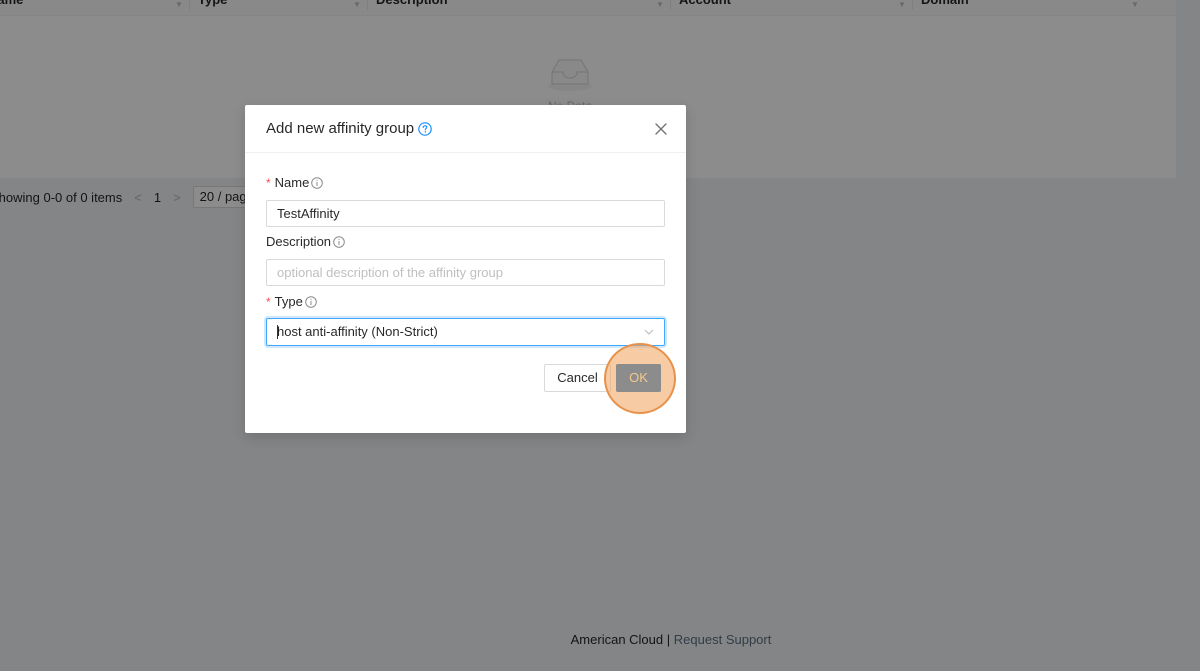 The width and height of the screenshot is (1200, 671). Describe the element at coordinates (288, 301) in the screenshot. I see `type-label-text: Type` at that location.